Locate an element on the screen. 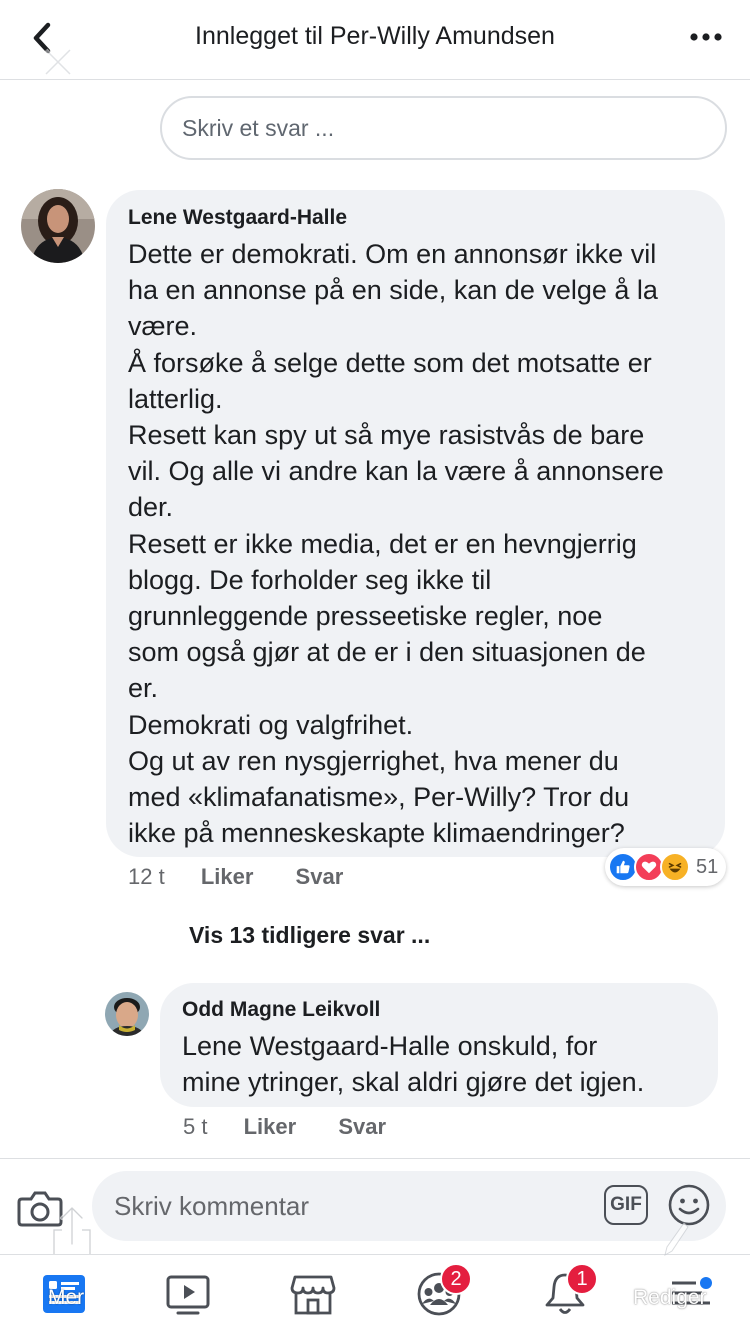  gif-button: GIF is located at coordinates (626, 1205).